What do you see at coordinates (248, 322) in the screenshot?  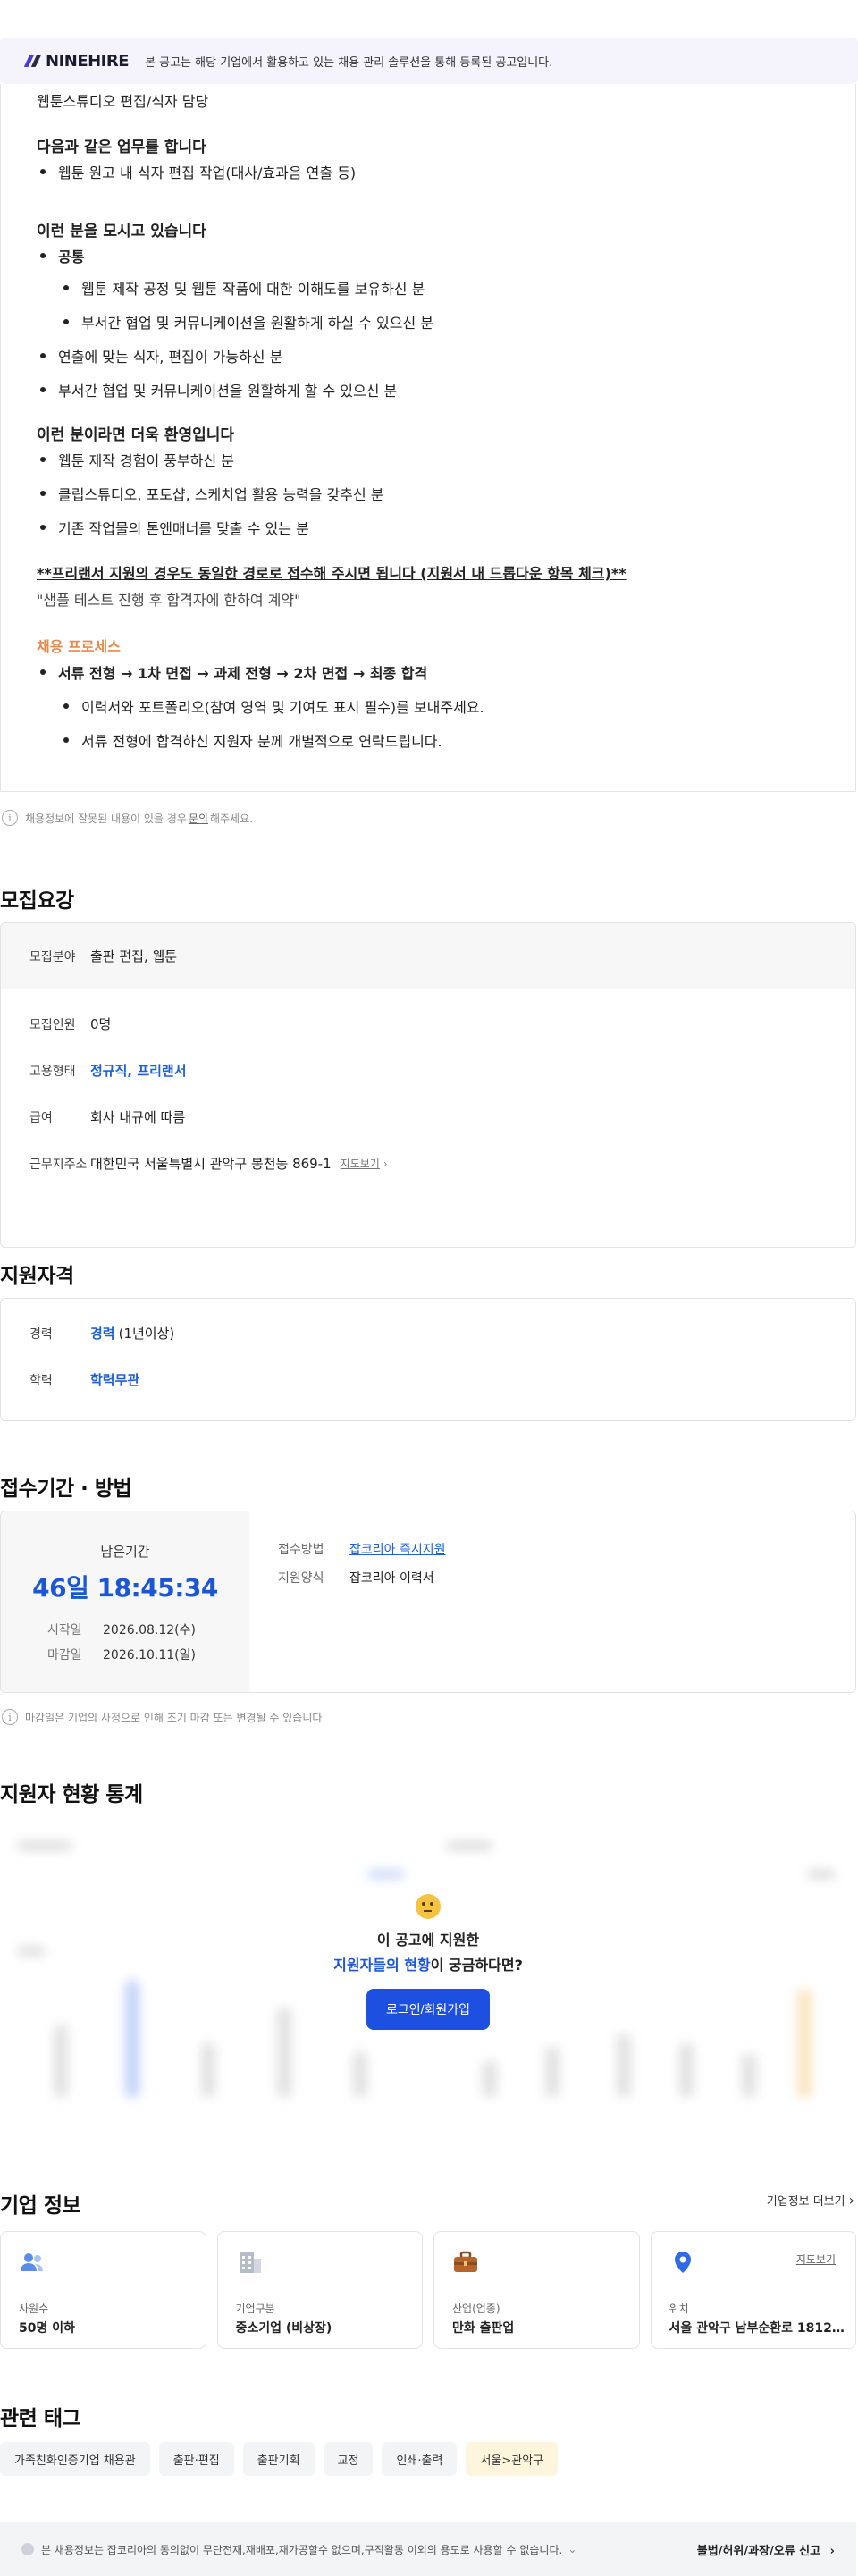 I see `common-item: 부서간 협업 및 커뮤니케이션을 원활하게 하실 수 있으신 분` at bounding box center [248, 322].